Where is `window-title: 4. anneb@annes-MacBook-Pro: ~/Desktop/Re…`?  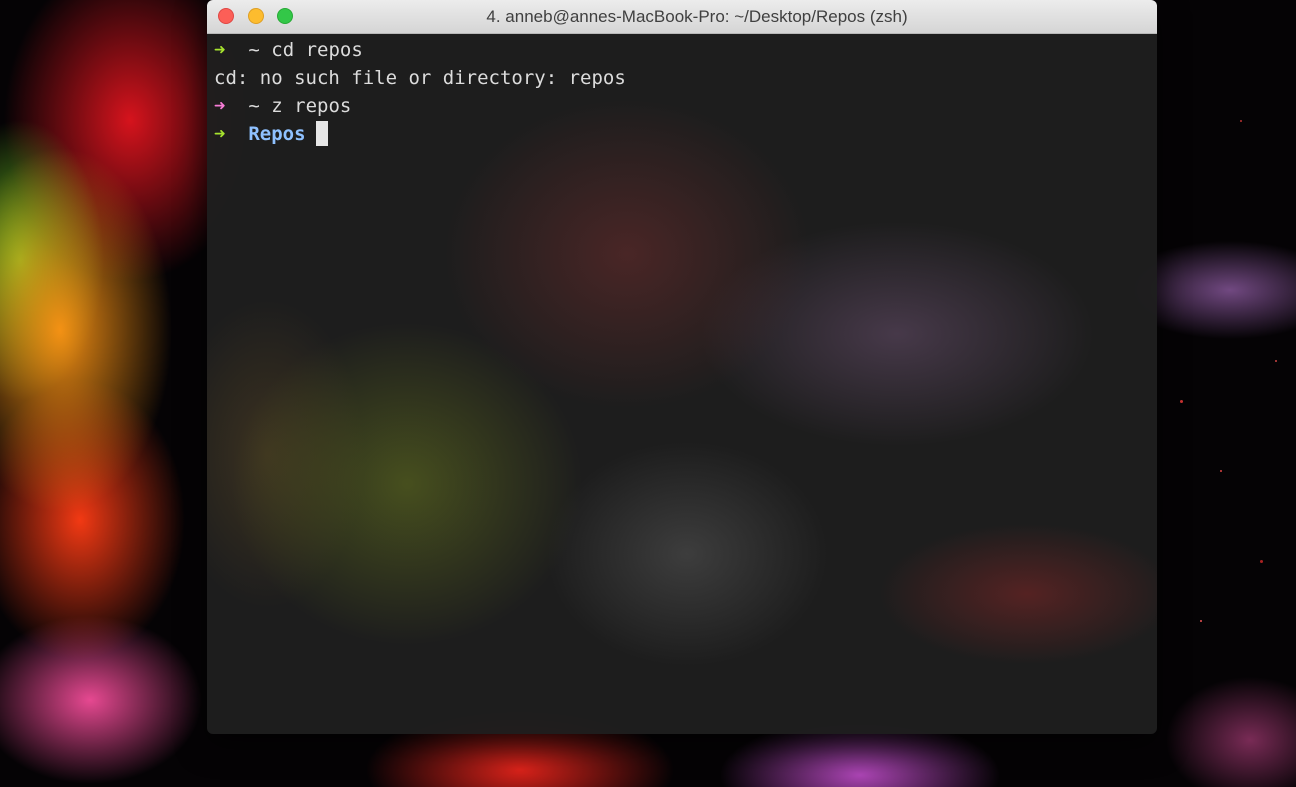 window-title: 4. anneb@annes-MacBook-Pro: ~/Desktop/Re… is located at coordinates (697, 16).